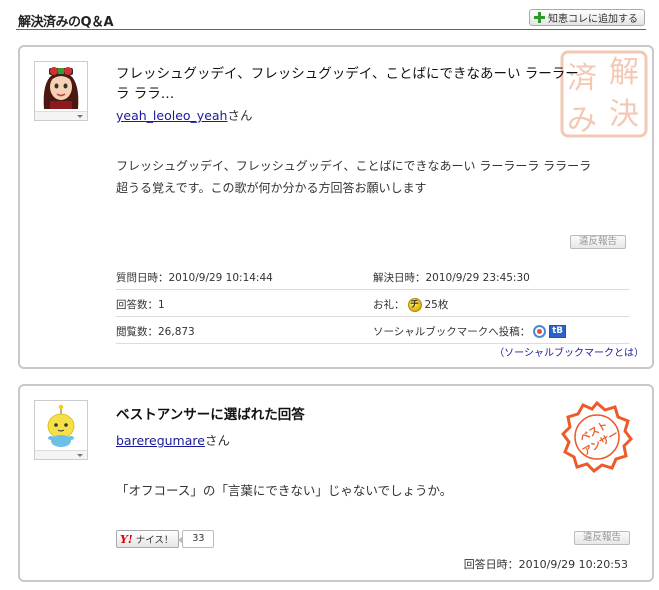 The width and height of the screenshot is (659, 590). I want to click on hatena-letter: B, so click(559, 331).